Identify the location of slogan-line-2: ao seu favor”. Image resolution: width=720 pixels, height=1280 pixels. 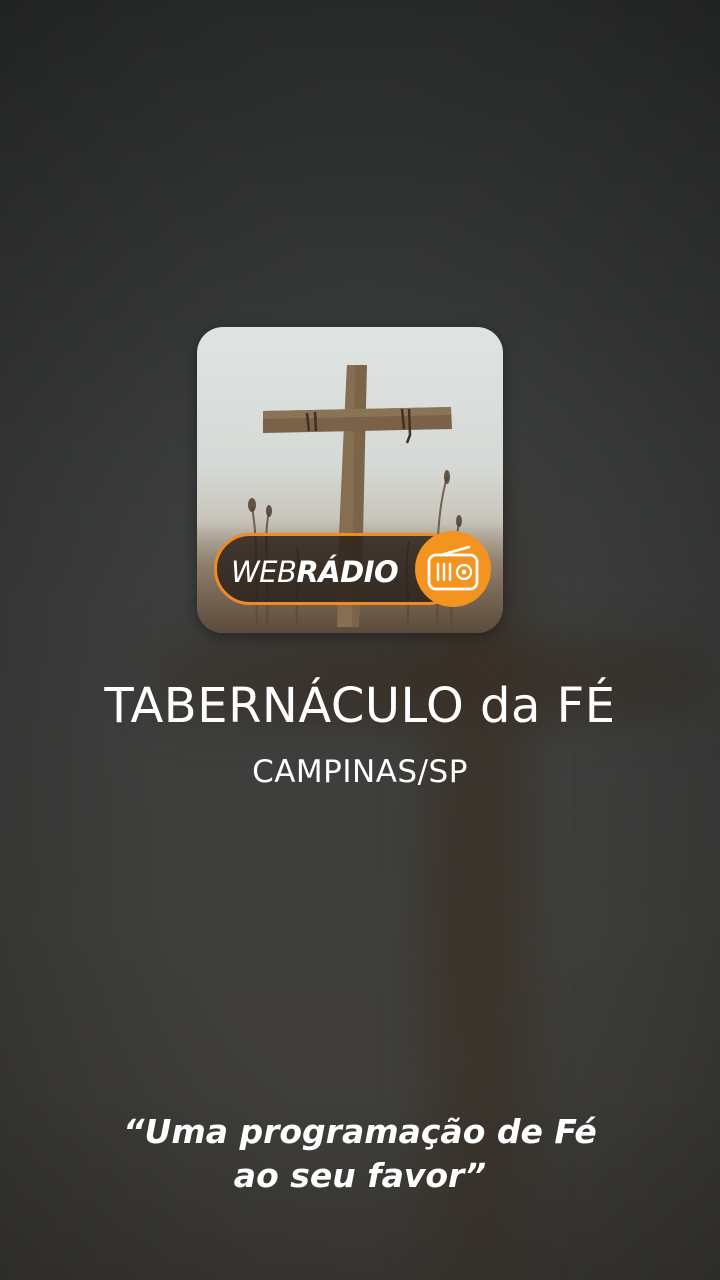
(360, 1175).